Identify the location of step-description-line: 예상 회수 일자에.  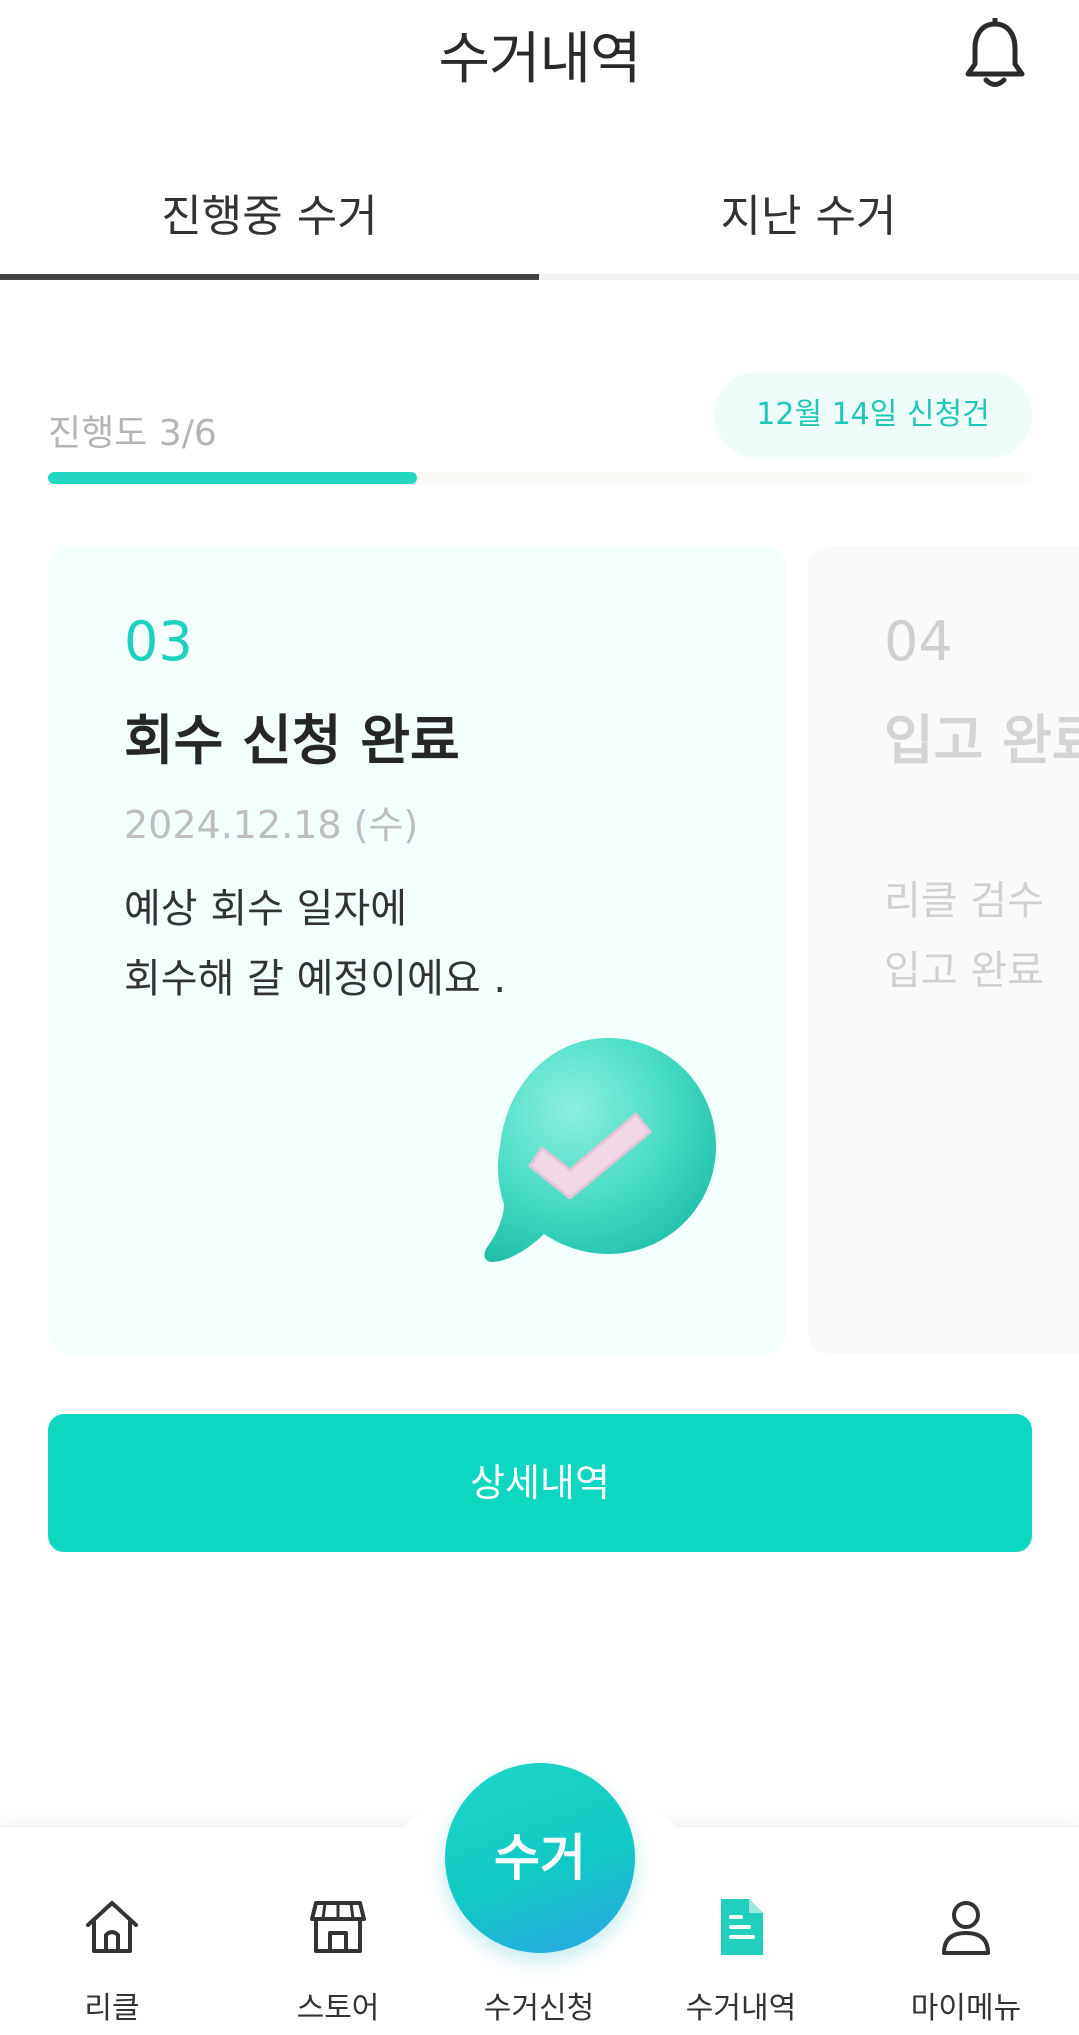
(266, 909).